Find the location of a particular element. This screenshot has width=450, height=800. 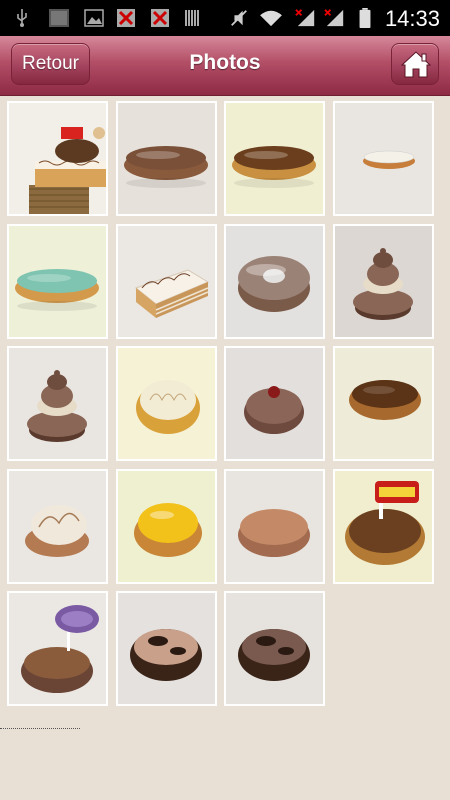

lemon-meringue-tart-image is located at coordinates (57, 526).